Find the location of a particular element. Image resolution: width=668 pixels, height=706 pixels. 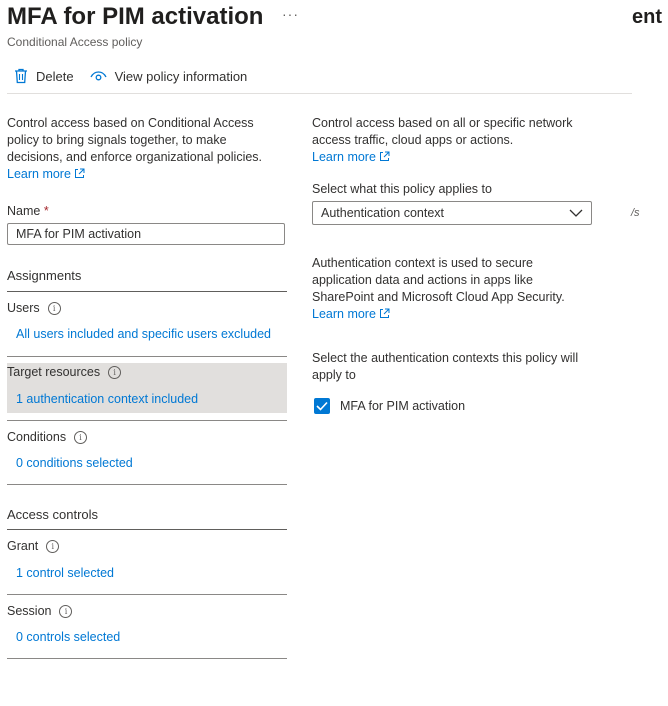

auth-context-checkbox is located at coordinates (322, 406).